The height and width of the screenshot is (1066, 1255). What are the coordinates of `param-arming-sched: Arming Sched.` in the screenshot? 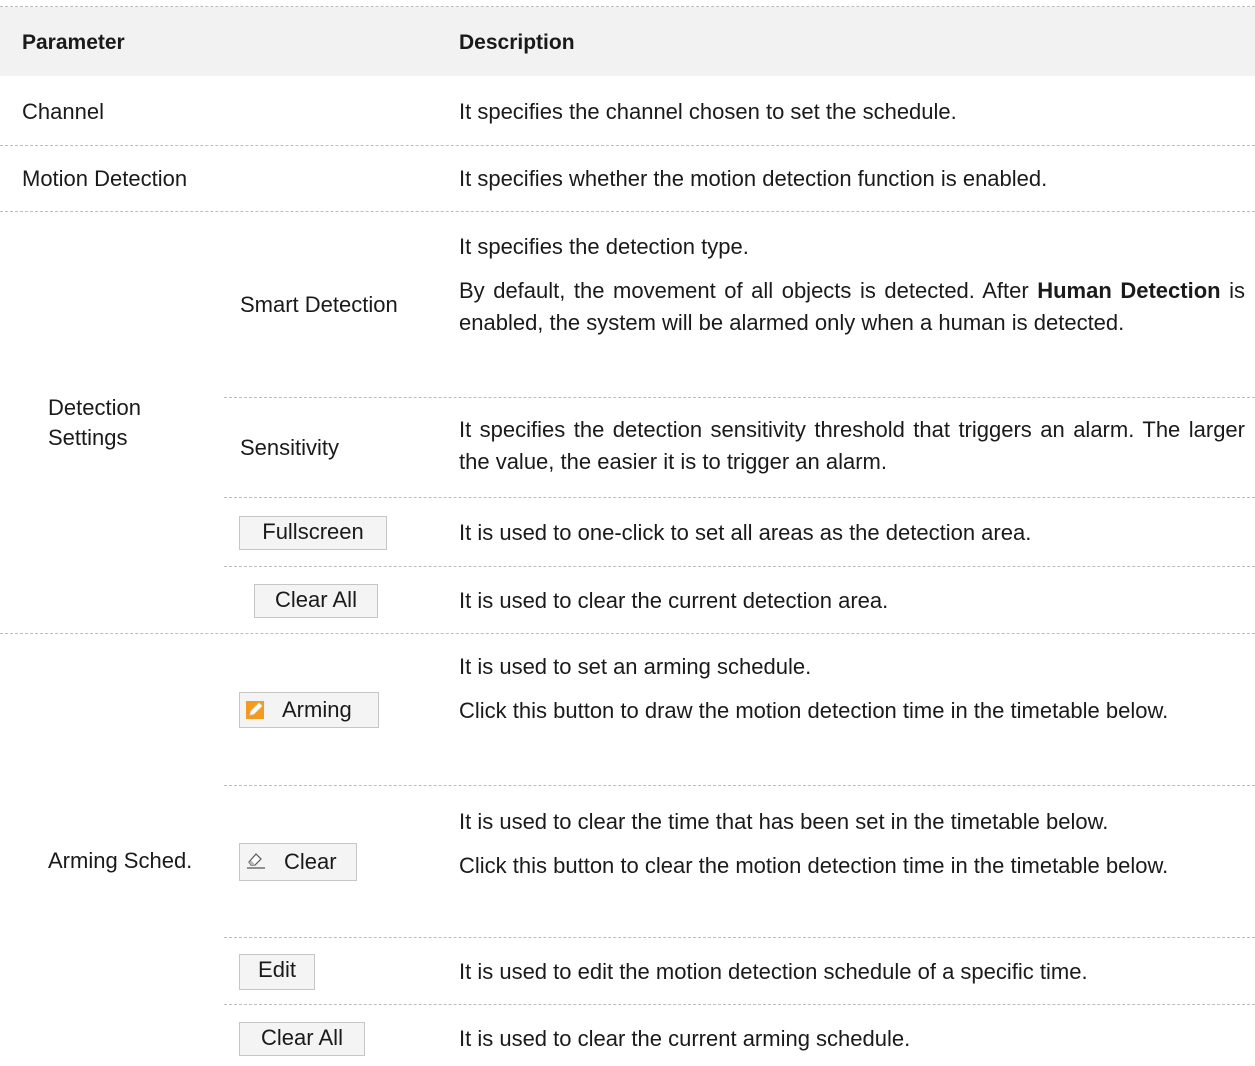 It's located at (120, 860).